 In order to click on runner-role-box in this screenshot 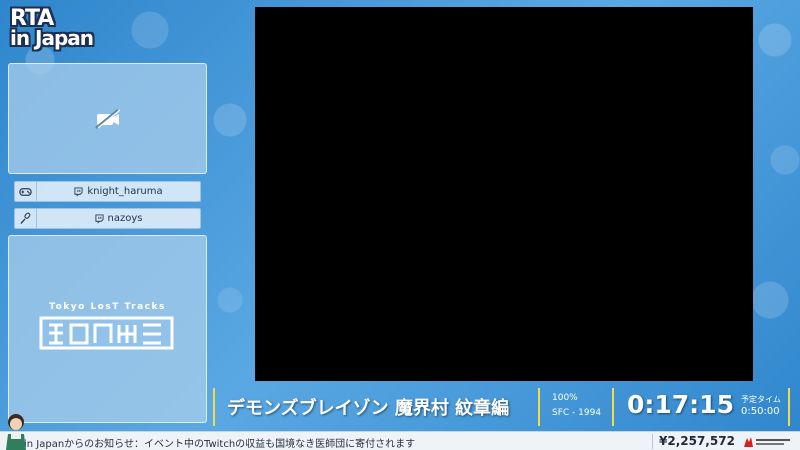, I will do `click(26, 191)`.